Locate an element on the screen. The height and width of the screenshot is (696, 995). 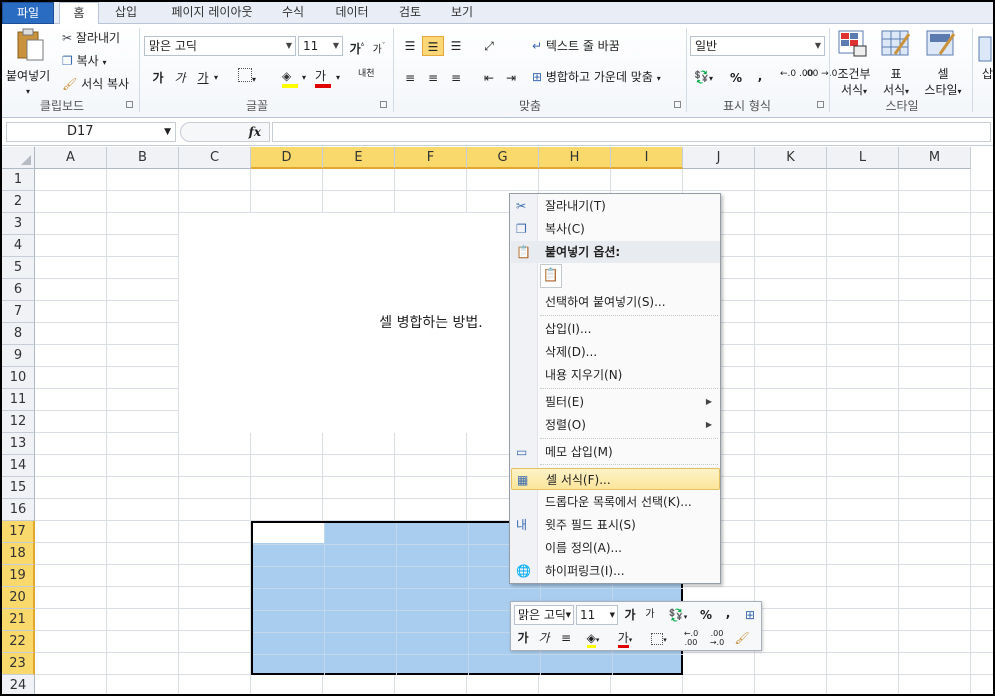
font-name-combo: 맑은 고딕 ▼ is located at coordinates (220, 46).